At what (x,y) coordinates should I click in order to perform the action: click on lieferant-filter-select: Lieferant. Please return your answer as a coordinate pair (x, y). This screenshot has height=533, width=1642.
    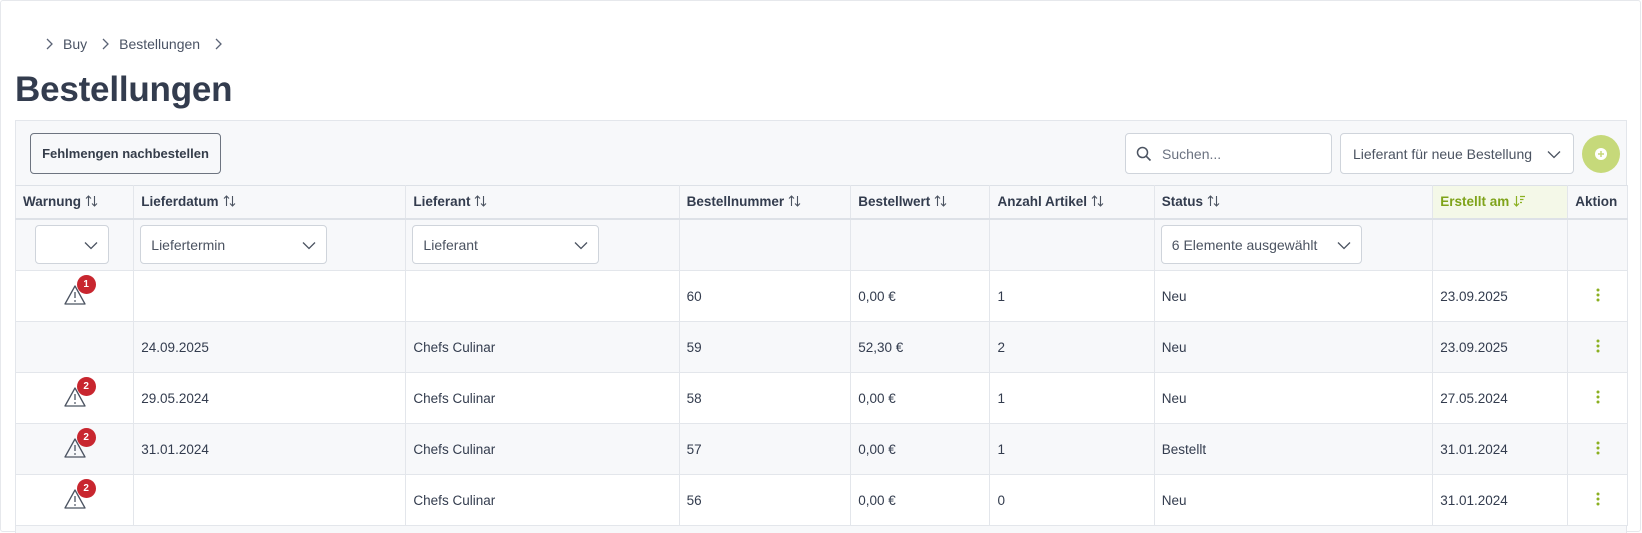
    Looking at the image, I should click on (506, 245).